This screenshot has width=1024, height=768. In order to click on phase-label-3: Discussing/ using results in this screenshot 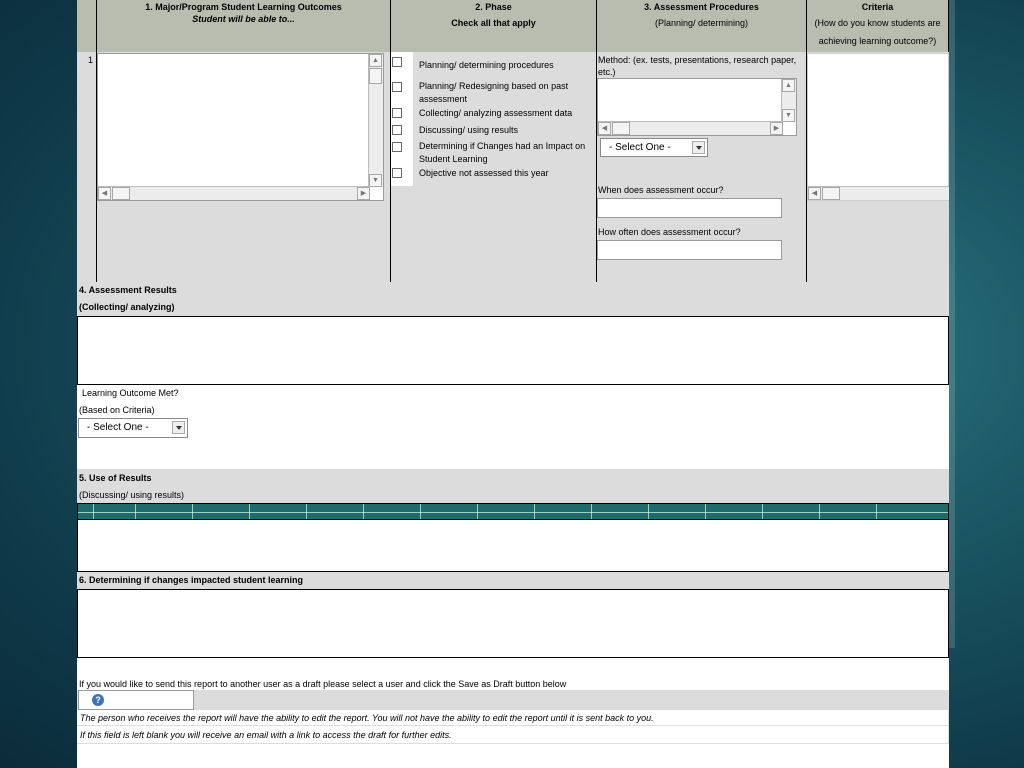, I will do `click(469, 130)`.